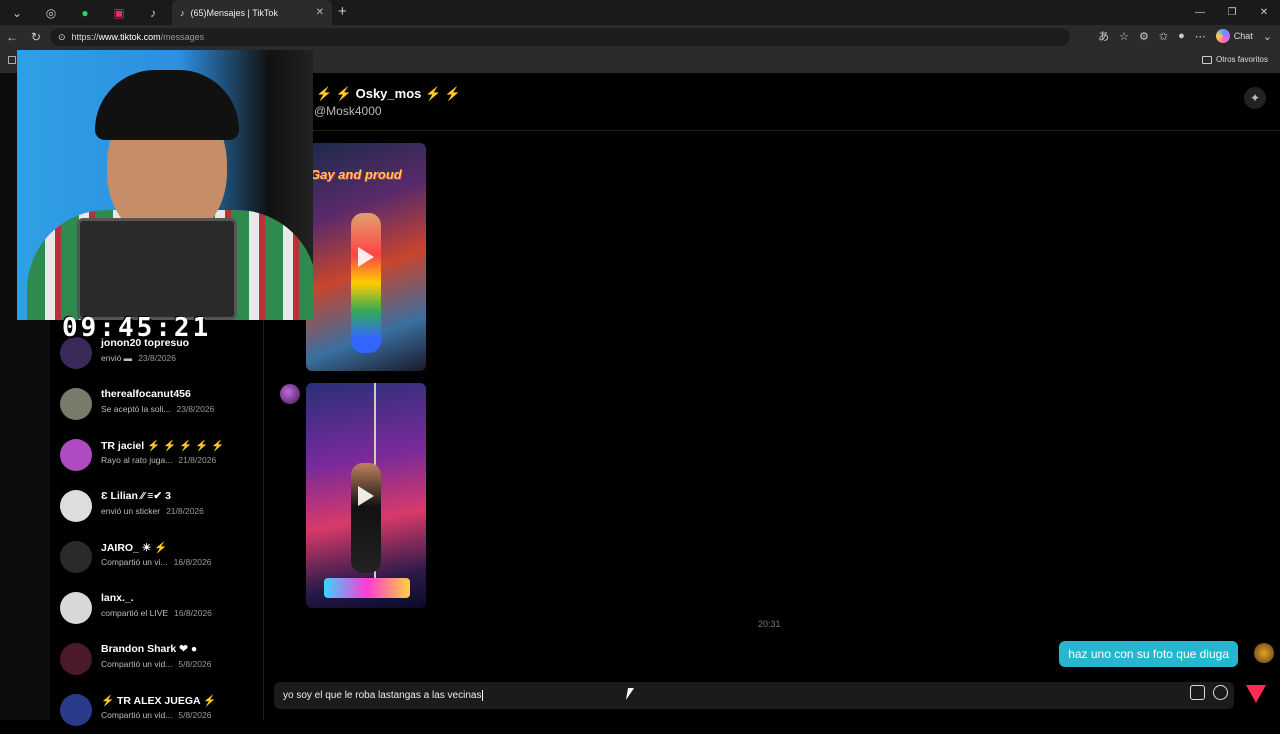 This screenshot has width=1280, height=734. Describe the element at coordinates (165, 185) in the screenshot. I see `webcam-overlay` at that location.